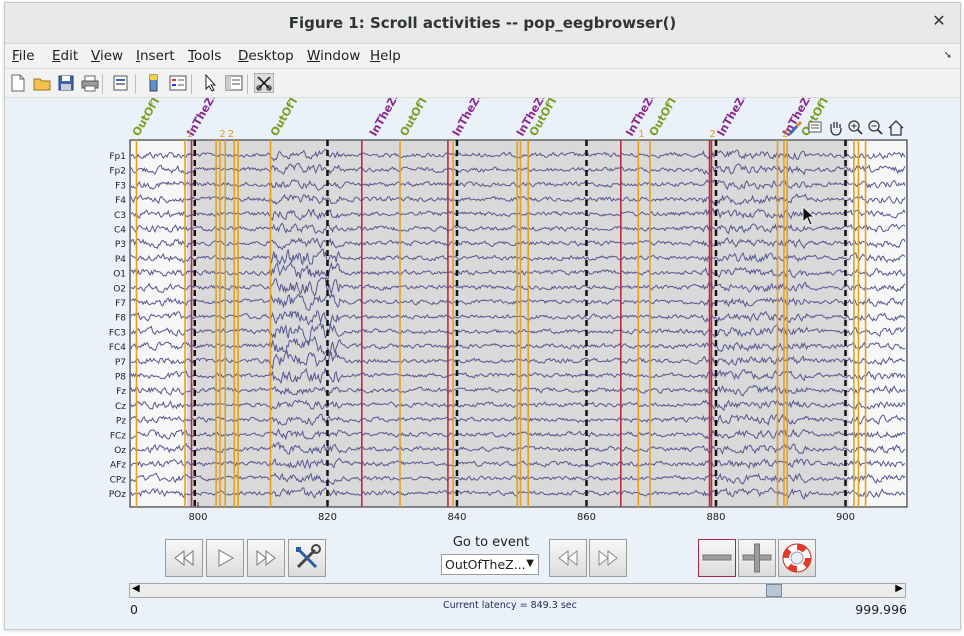 The width and height of the screenshot is (964, 636). What do you see at coordinates (42, 83) in the screenshot?
I see `open-file-icon` at bounding box center [42, 83].